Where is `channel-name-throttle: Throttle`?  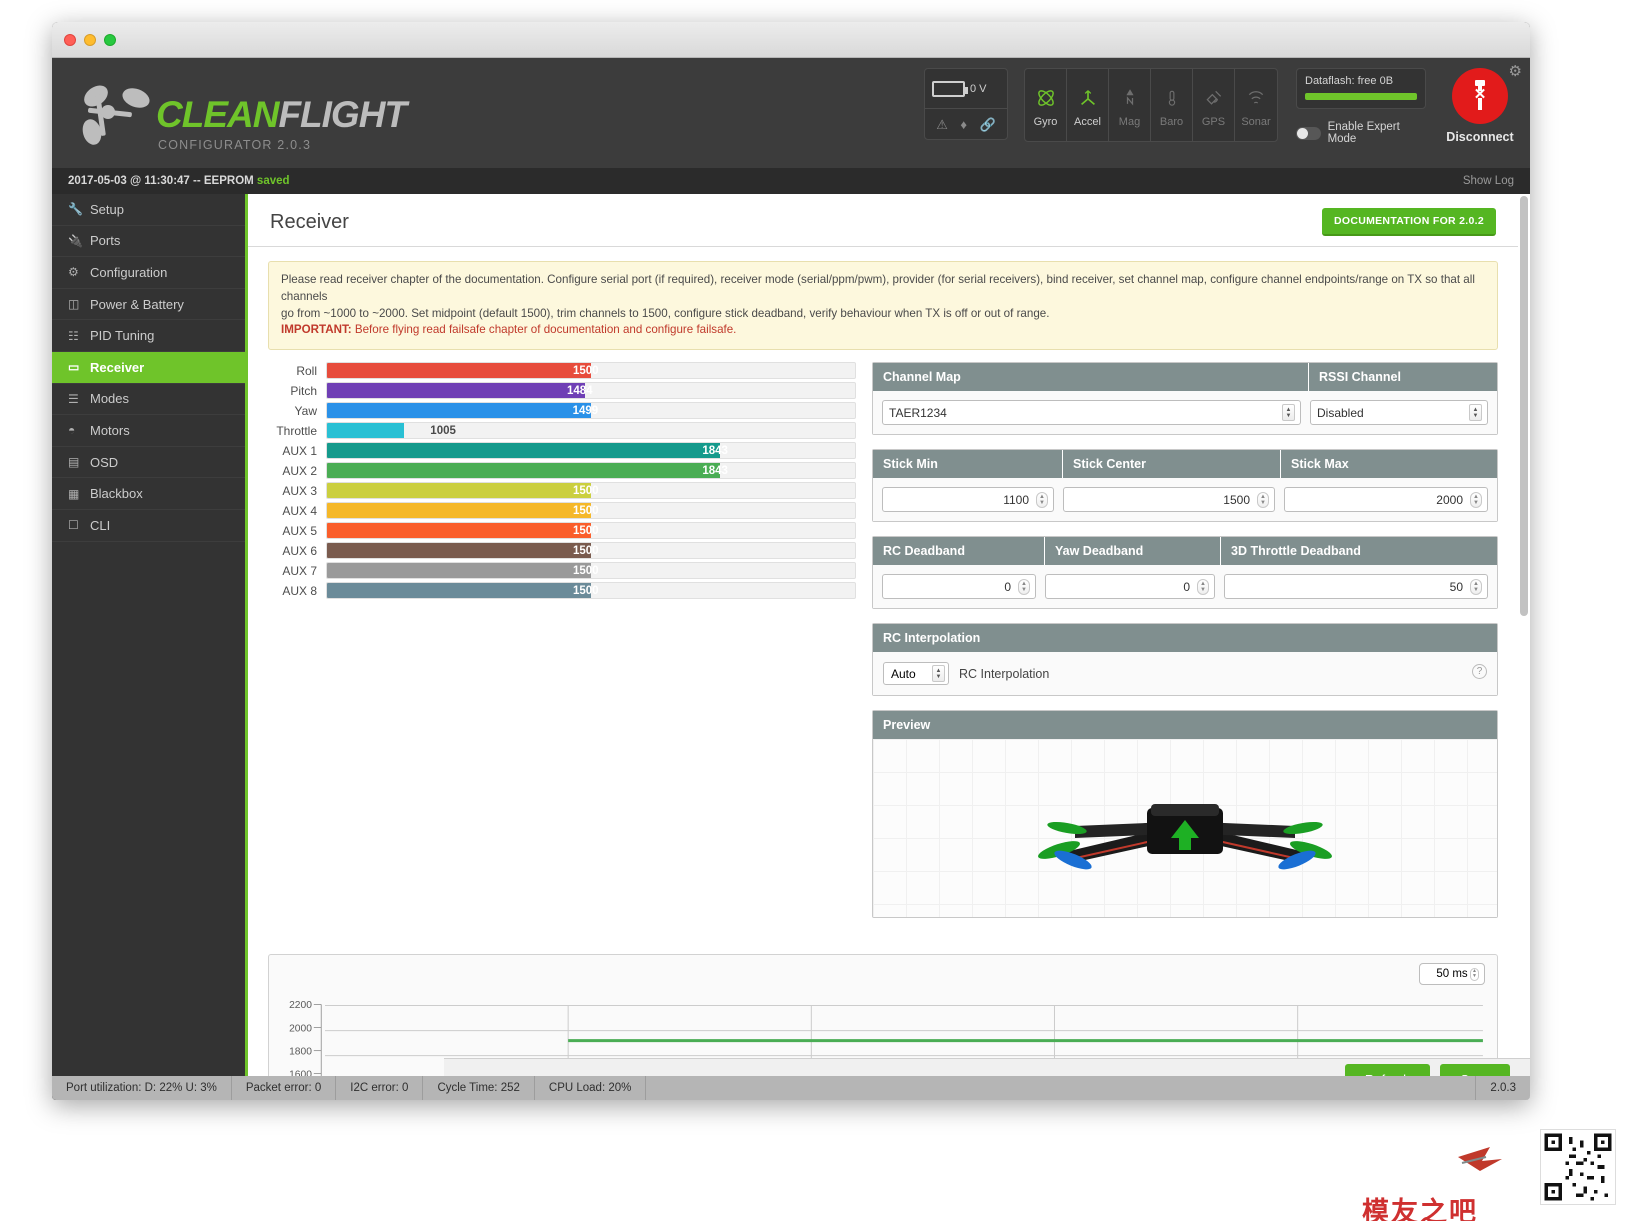 channel-name-throttle: Throttle is located at coordinates (296, 430).